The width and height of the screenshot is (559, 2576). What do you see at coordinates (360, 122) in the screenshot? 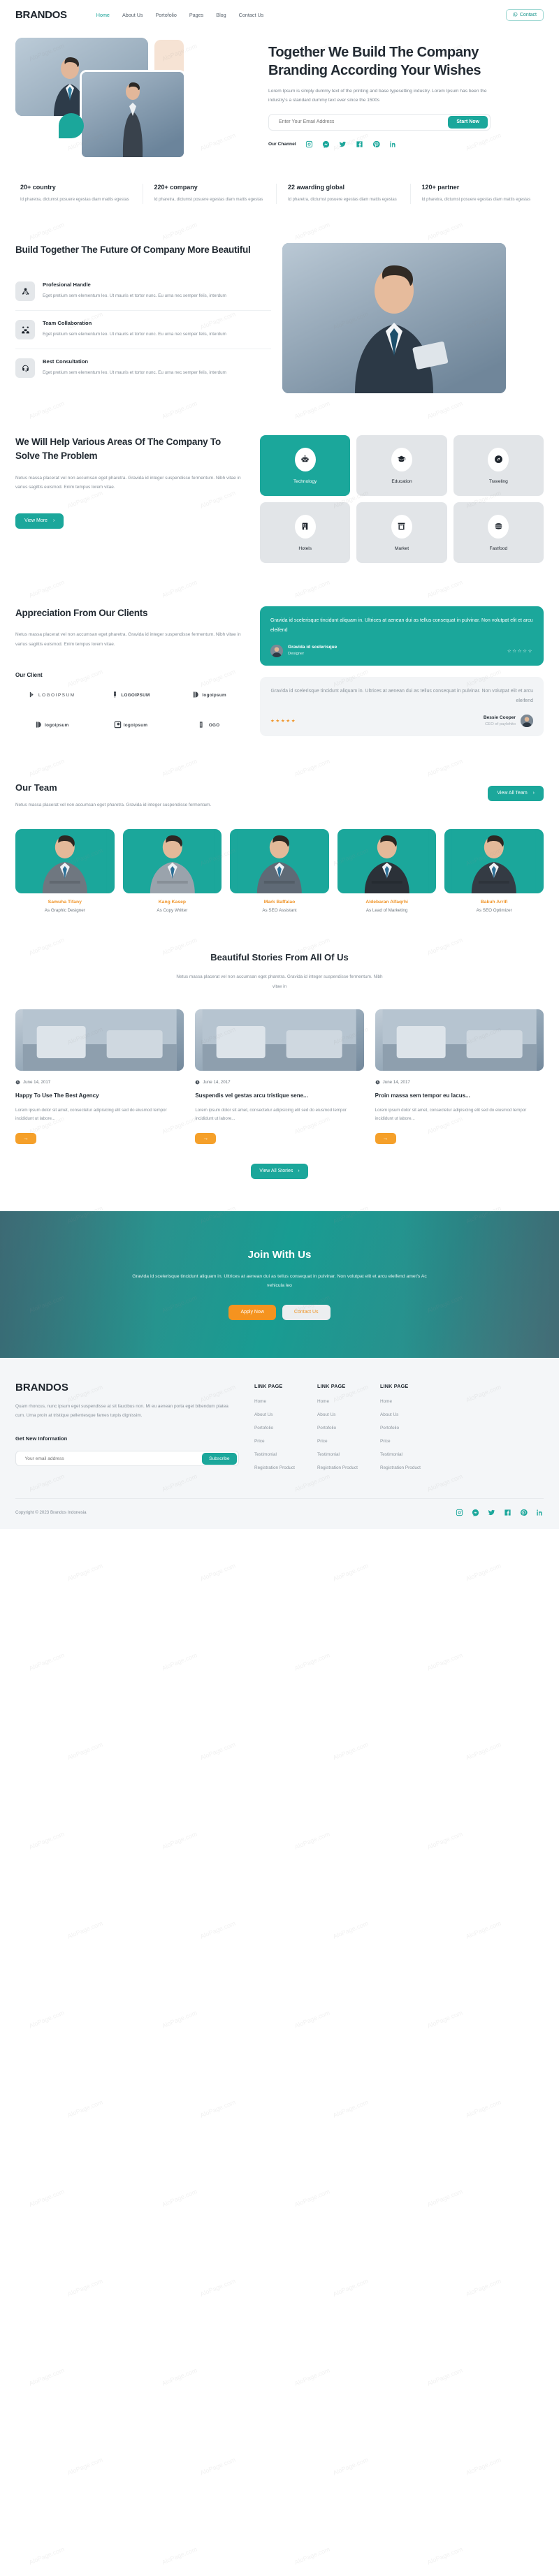
I see `hero-email-input` at bounding box center [360, 122].